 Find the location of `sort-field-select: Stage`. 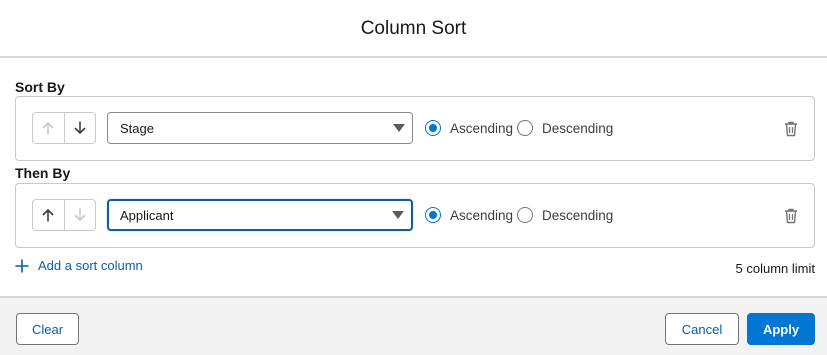

sort-field-select: Stage is located at coordinates (260, 128).